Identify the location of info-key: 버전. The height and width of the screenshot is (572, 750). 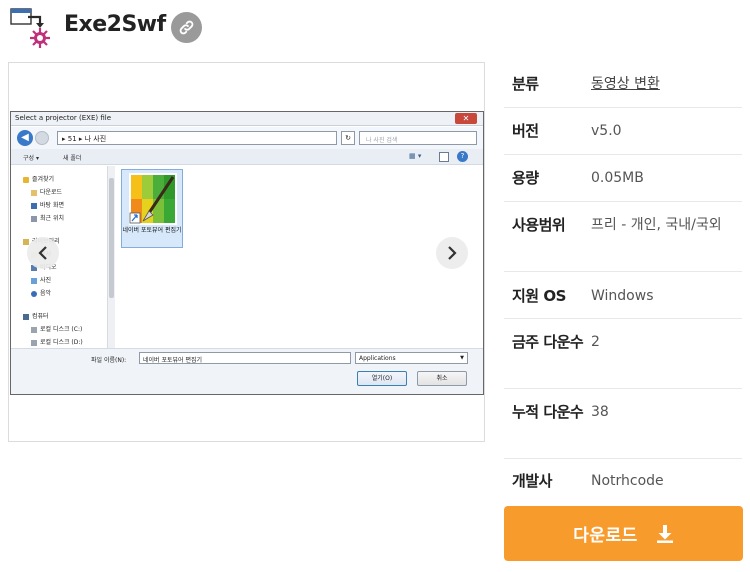
(525, 131).